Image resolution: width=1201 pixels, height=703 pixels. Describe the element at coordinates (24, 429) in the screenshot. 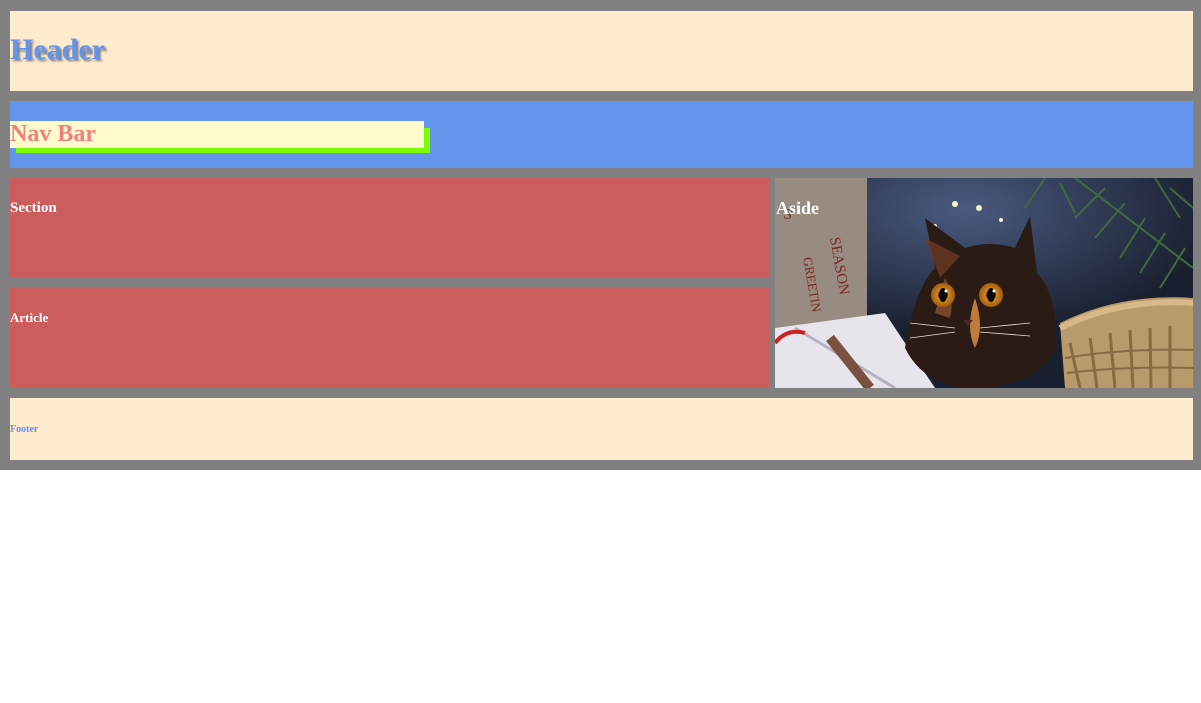

I see `footer-title: Footer` at that location.